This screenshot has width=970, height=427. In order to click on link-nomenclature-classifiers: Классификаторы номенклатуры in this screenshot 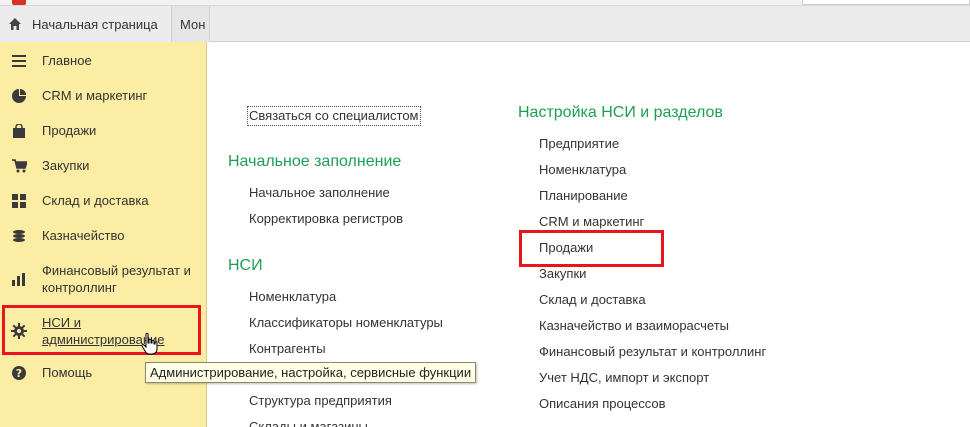, I will do `click(346, 323)`.